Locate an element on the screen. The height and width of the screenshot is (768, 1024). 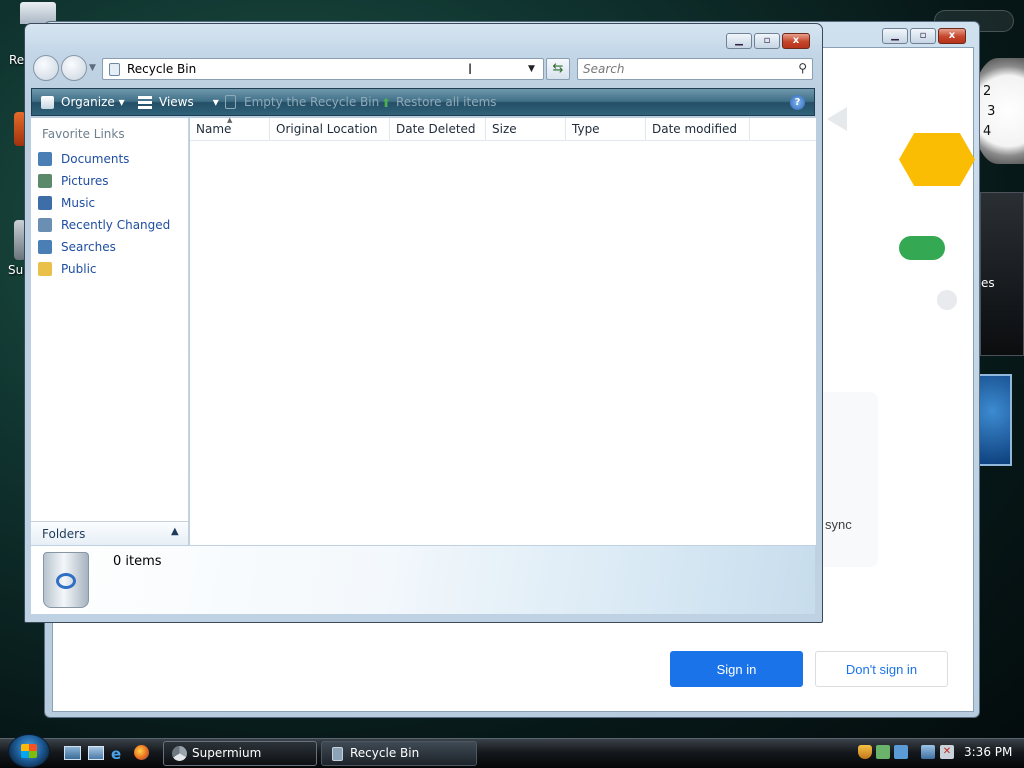
desktop-icon-label: Re is located at coordinates (16, 60).